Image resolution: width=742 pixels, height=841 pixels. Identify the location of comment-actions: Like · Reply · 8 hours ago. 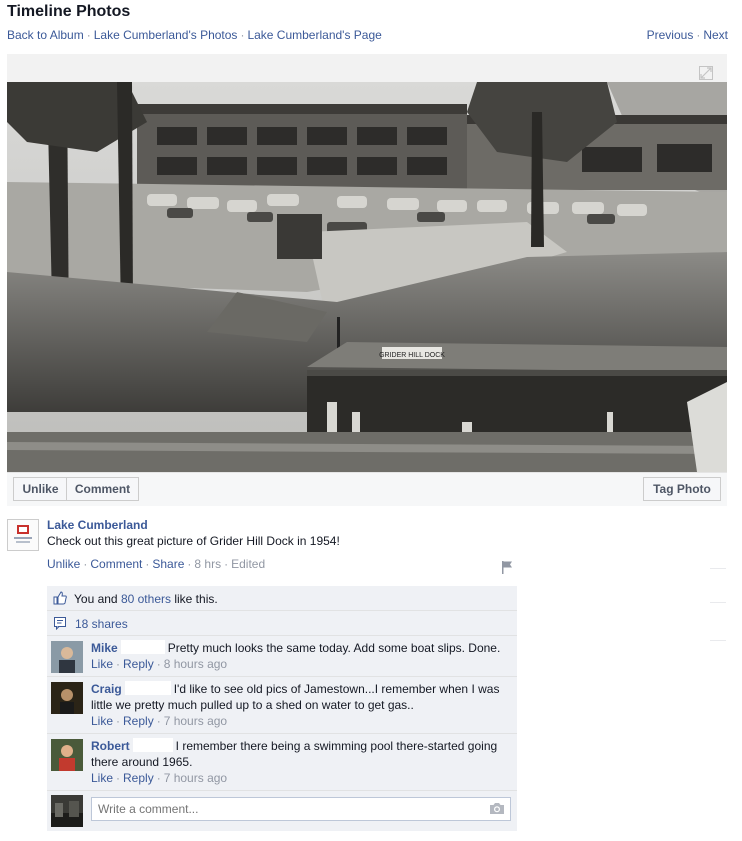
(159, 664).